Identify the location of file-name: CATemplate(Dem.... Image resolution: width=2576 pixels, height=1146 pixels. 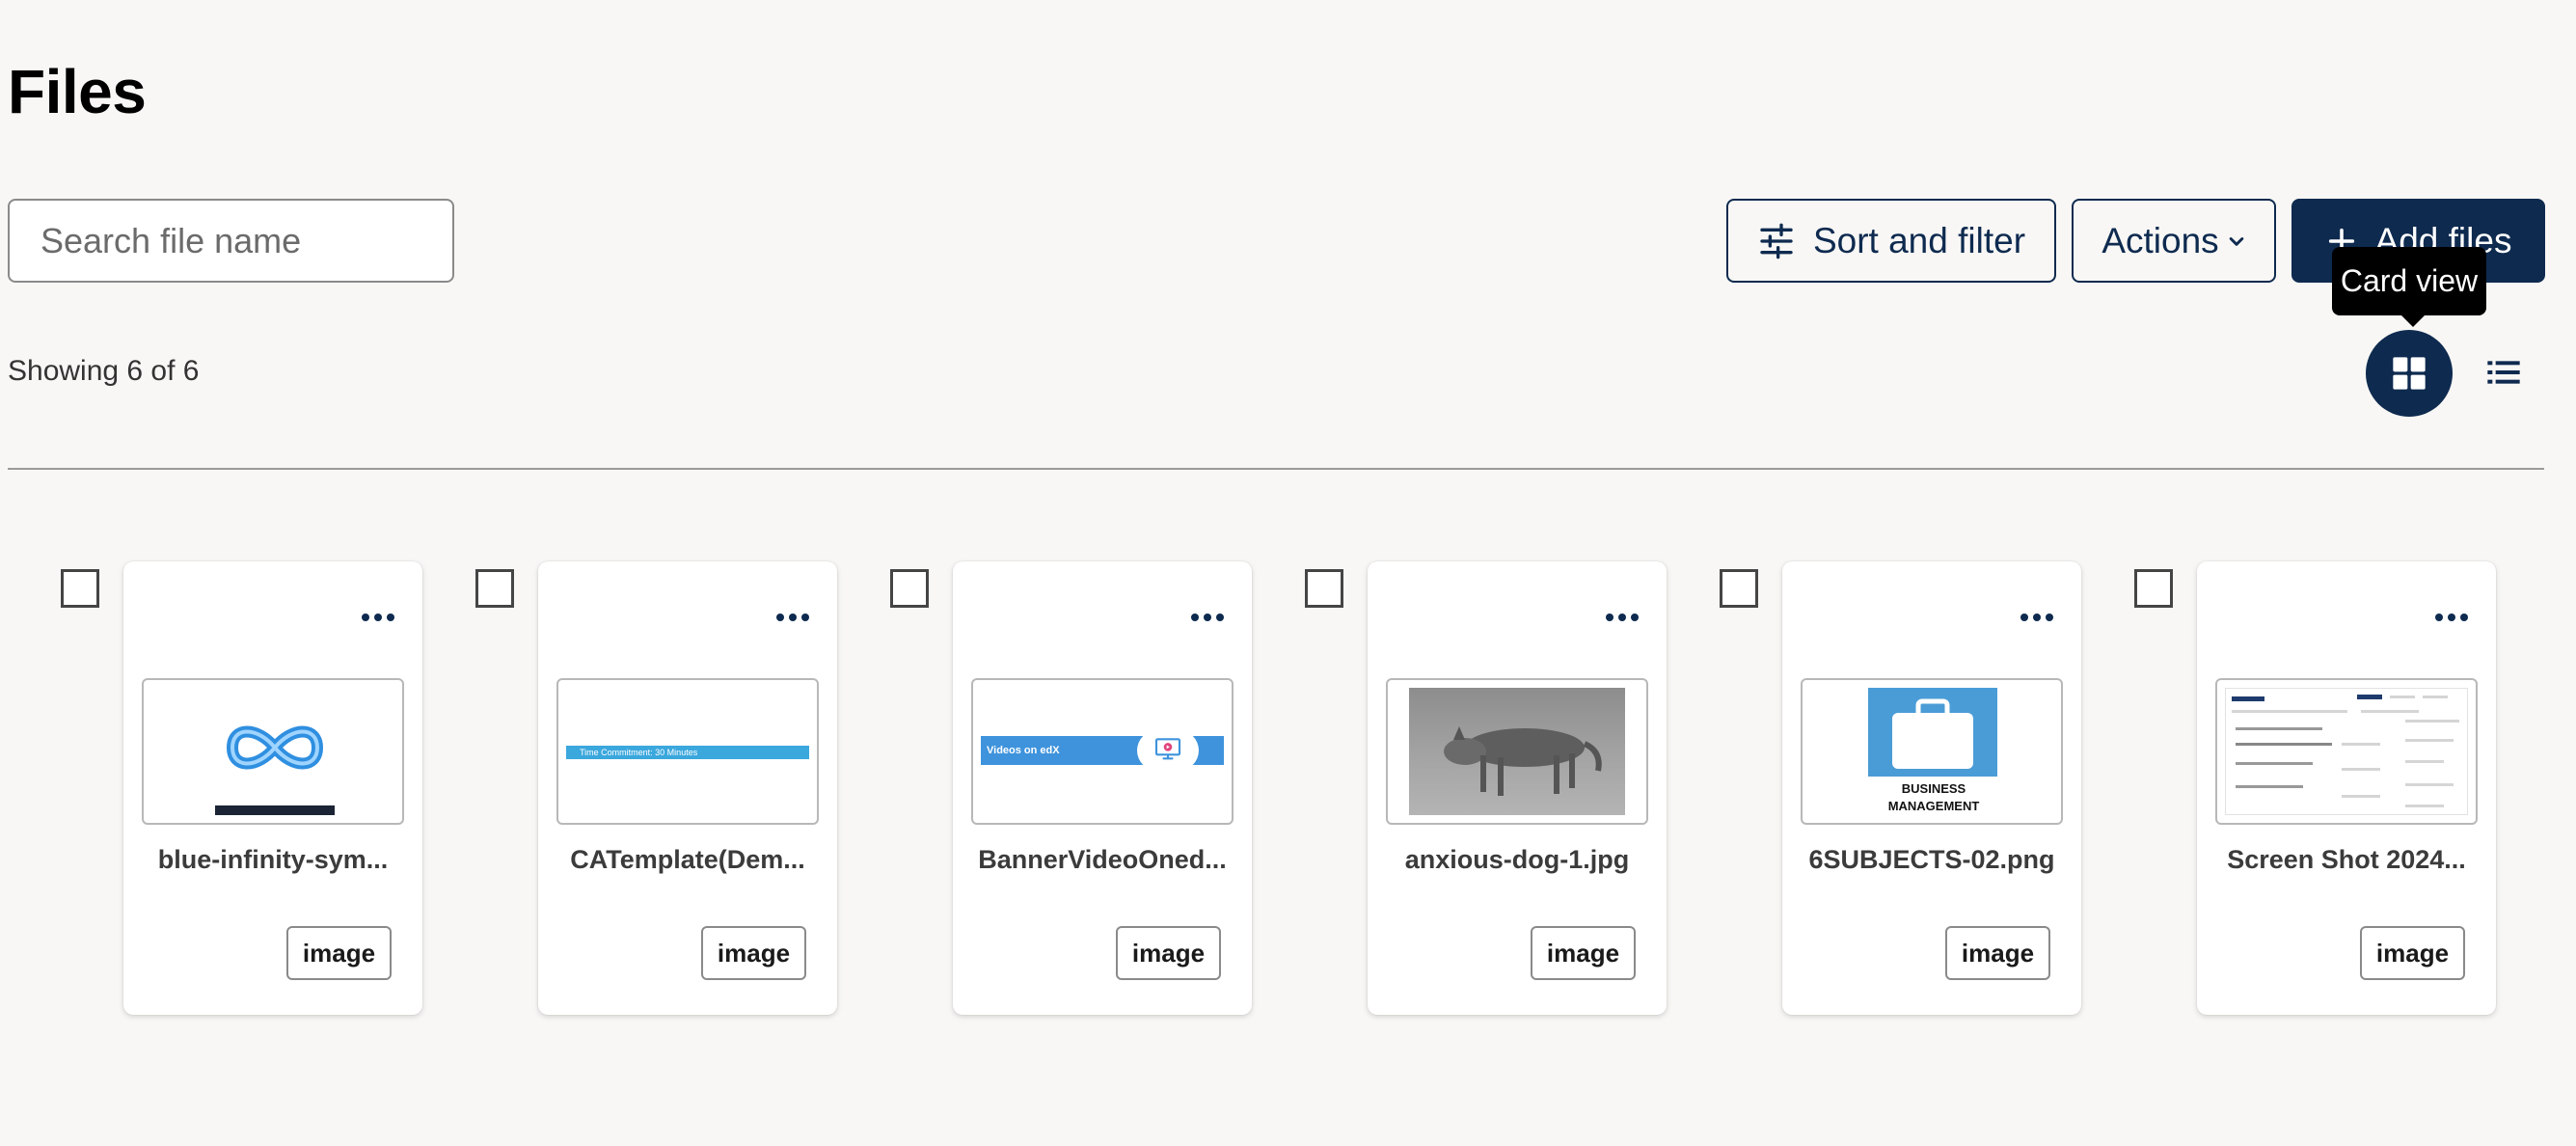
(687, 860).